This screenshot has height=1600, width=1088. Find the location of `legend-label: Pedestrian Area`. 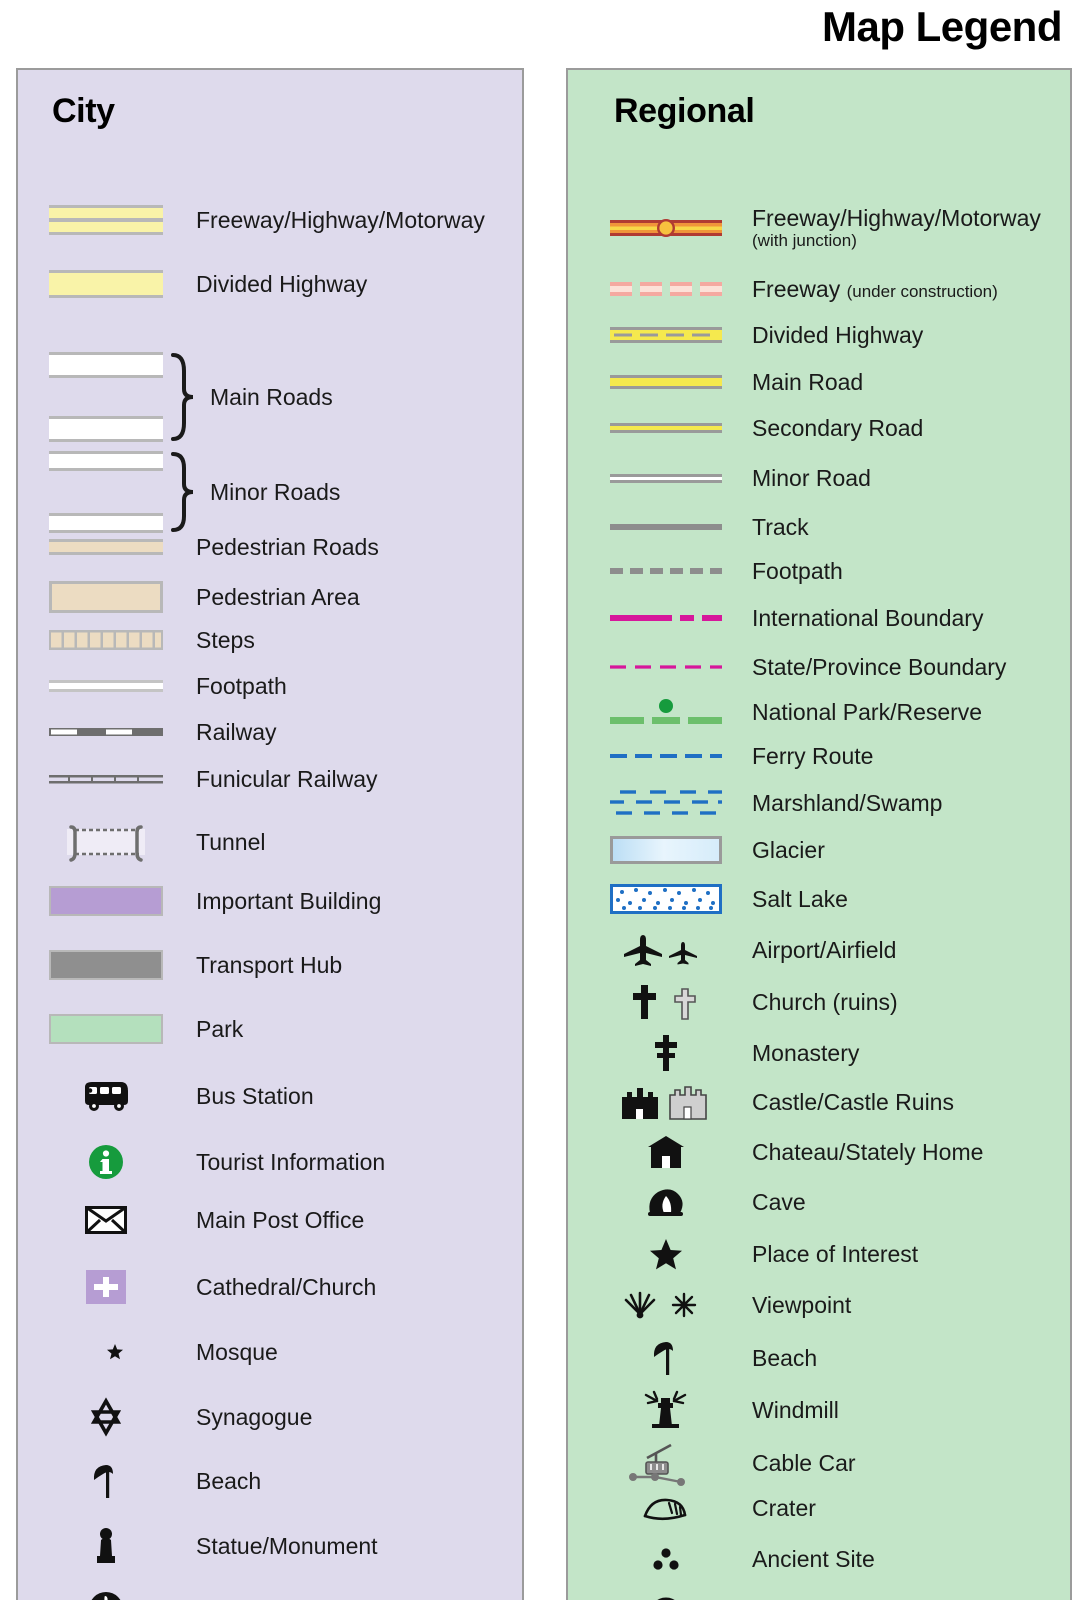

legend-label: Pedestrian Area is located at coordinates (278, 596).